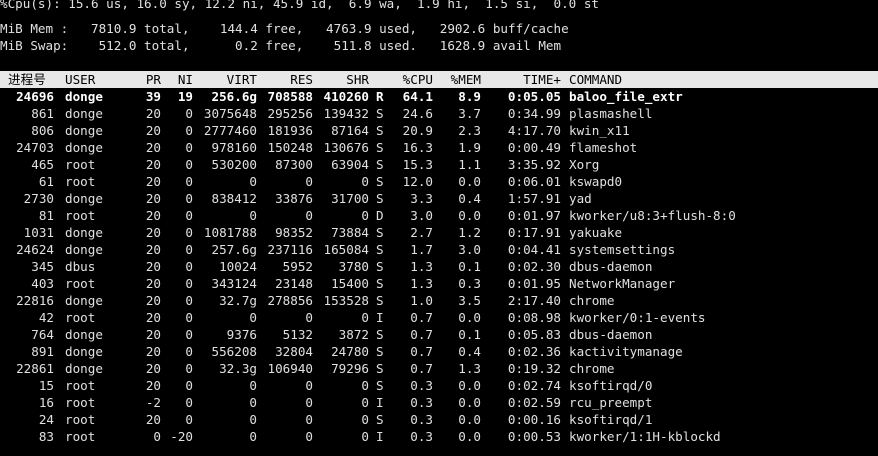  I want to click on pid-cell: 1031, so click(38, 232).